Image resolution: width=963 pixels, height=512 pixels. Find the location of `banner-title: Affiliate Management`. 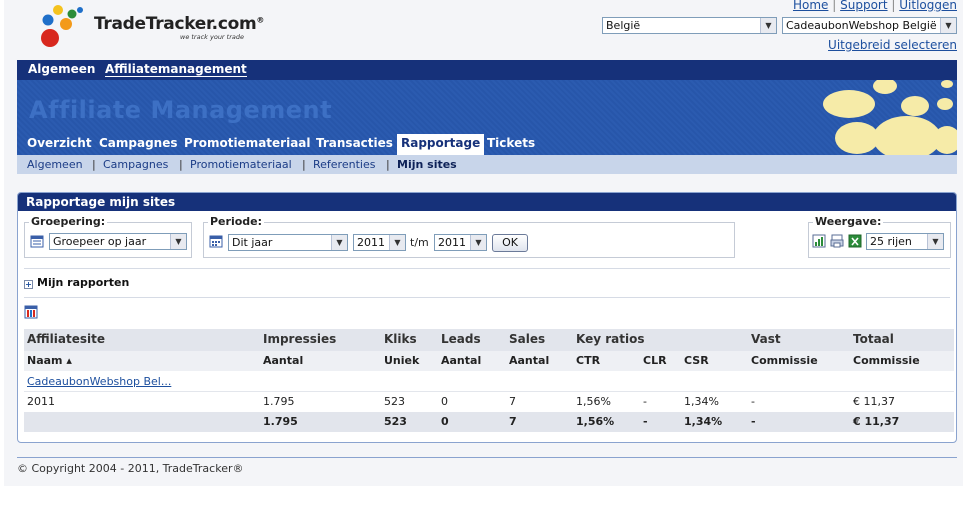

banner-title: Affiliate Management is located at coordinates (181, 110).